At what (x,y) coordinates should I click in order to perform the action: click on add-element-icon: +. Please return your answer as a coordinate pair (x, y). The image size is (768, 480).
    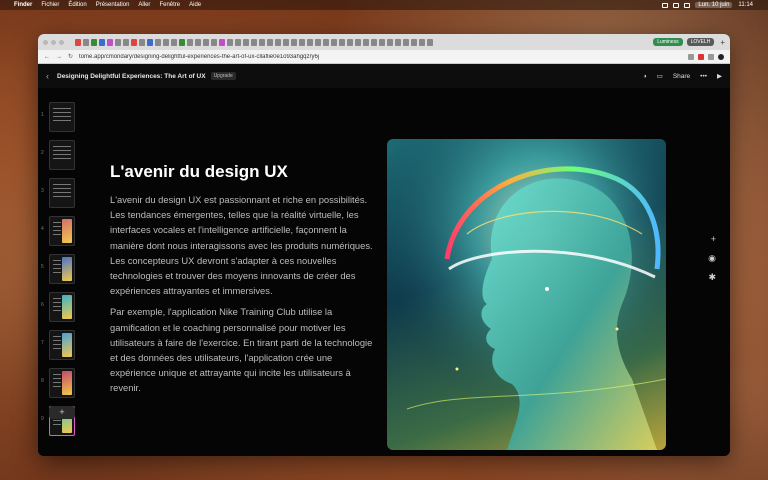
    Looking at the image, I should click on (713, 239).